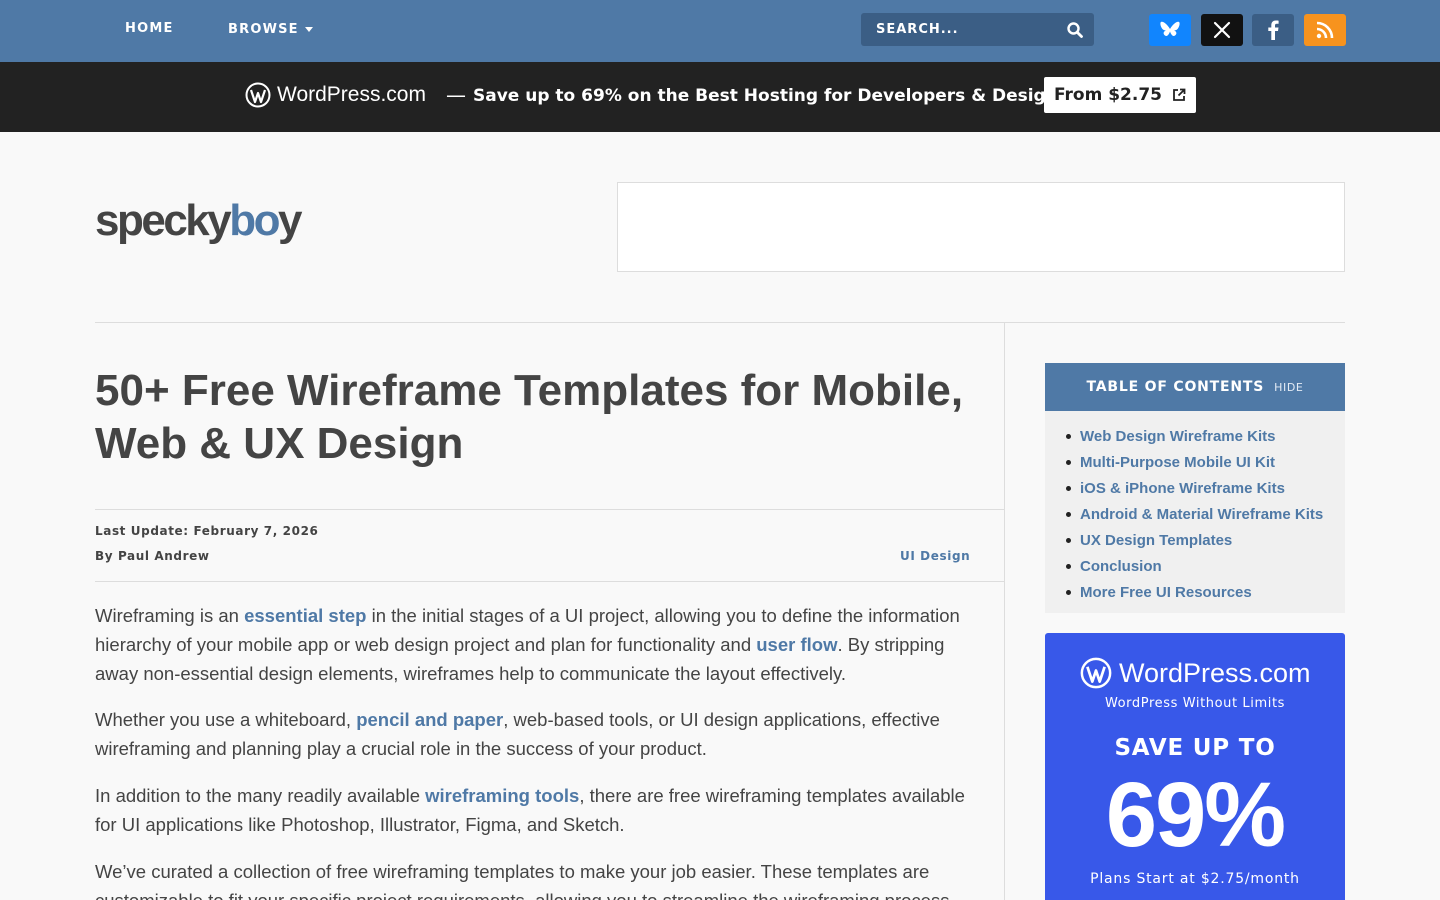  I want to click on essential-step-link: essential step, so click(305, 615).